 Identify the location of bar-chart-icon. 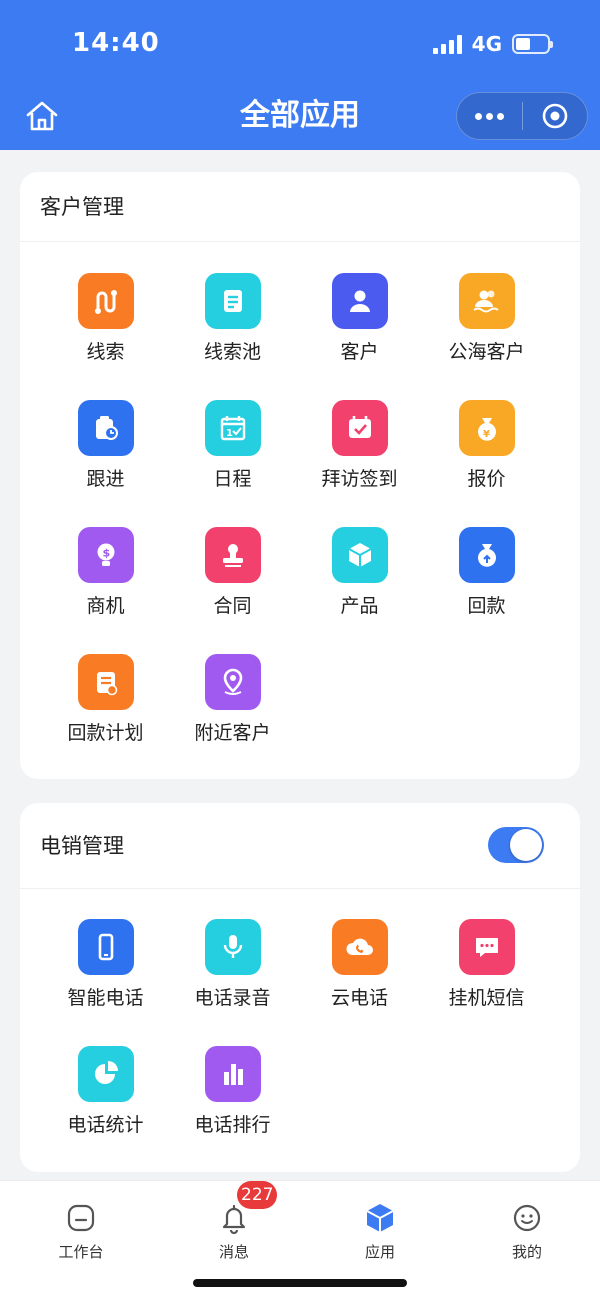
(233, 1074).